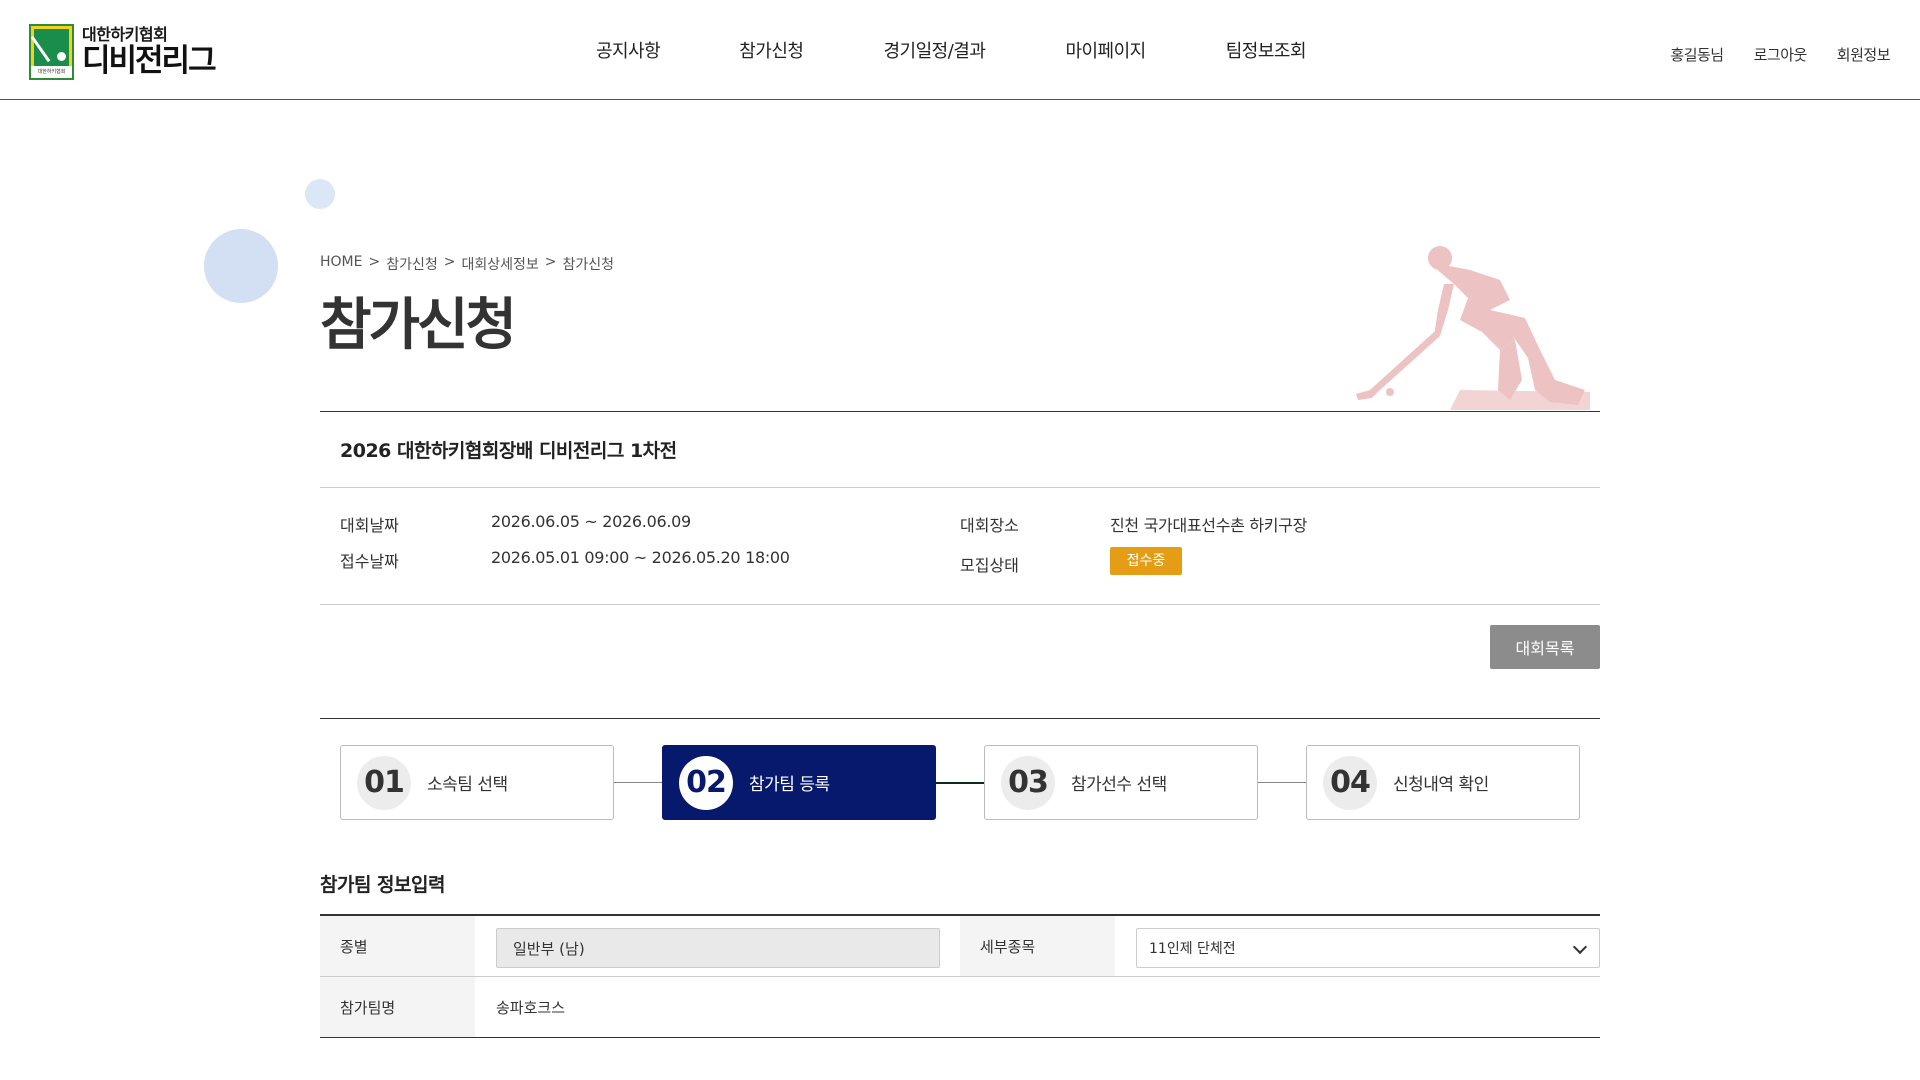  What do you see at coordinates (241, 266) in the screenshot?
I see `decor-circle-large` at bounding box center [241, 266].